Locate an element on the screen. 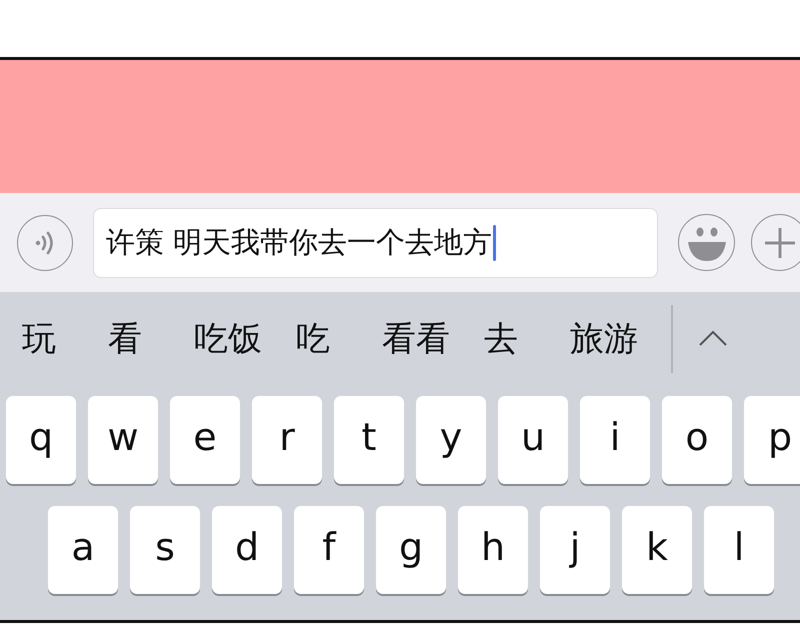 Image resolution: width=800 pixels, height=635 pixels. emoji-button is located at coordinates (706, 242).